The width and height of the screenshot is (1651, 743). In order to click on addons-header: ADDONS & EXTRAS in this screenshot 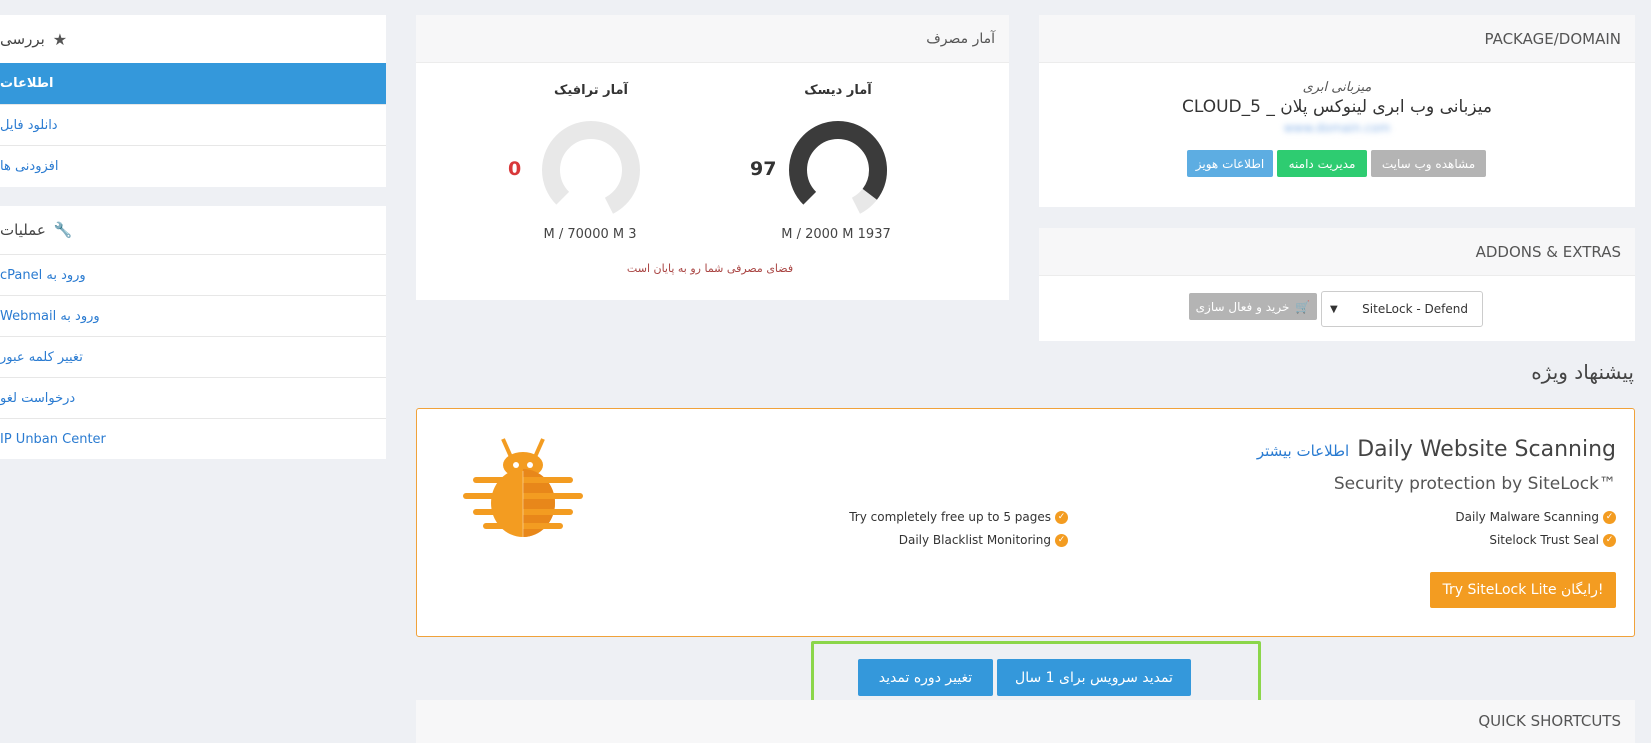, I will do `click(1337, 252)`.